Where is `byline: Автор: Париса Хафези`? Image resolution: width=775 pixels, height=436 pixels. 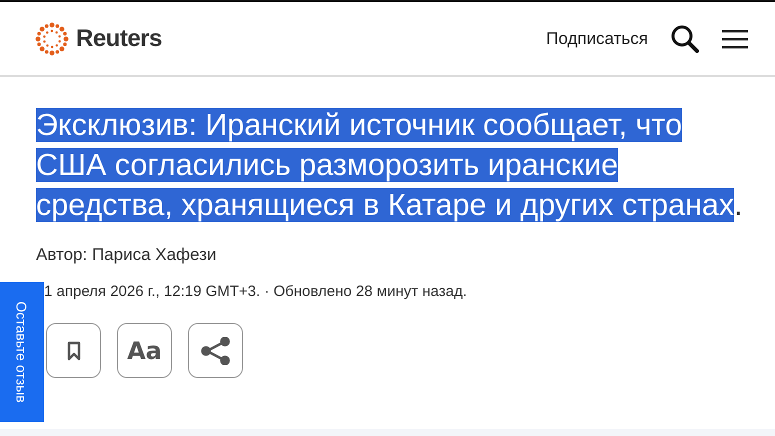
byline: Автор: Париса Хафези is located at coordinates (127, 255).